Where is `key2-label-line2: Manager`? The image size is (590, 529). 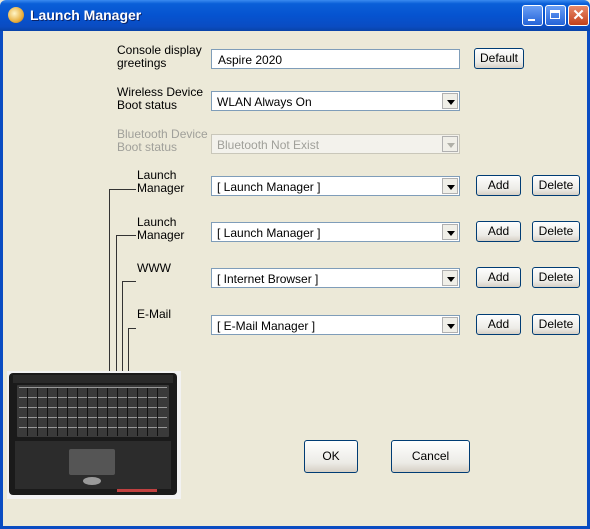
key2-label-line2: Manager is located at coordinates (161, 235).